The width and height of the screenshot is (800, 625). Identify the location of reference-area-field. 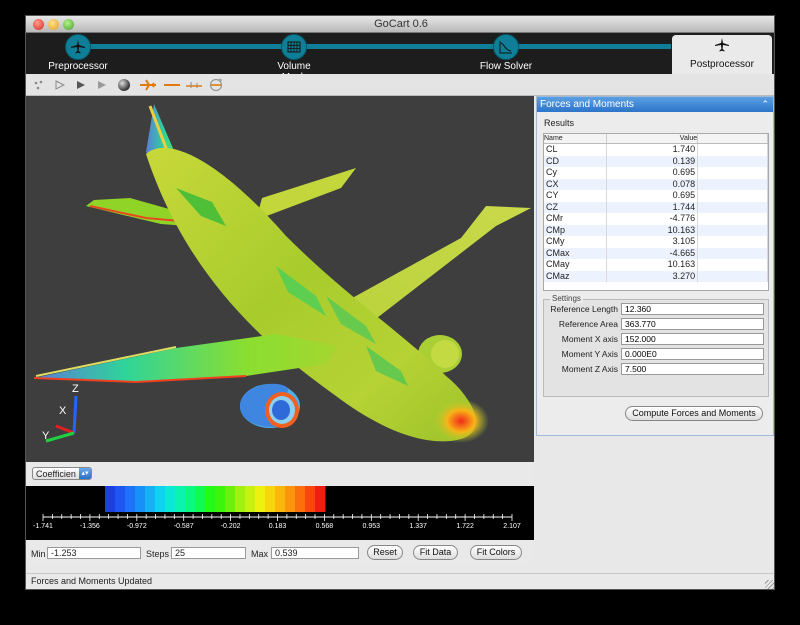
(692, 324).